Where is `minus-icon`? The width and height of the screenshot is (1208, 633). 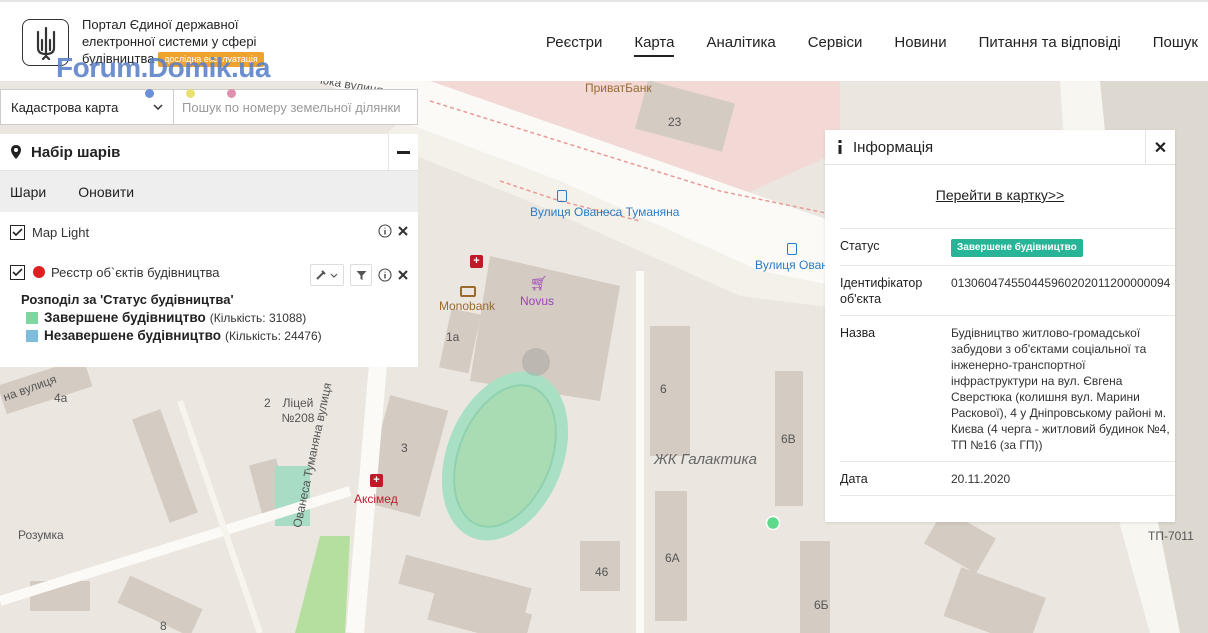
minus-icon is located at coordinates (403, 152).